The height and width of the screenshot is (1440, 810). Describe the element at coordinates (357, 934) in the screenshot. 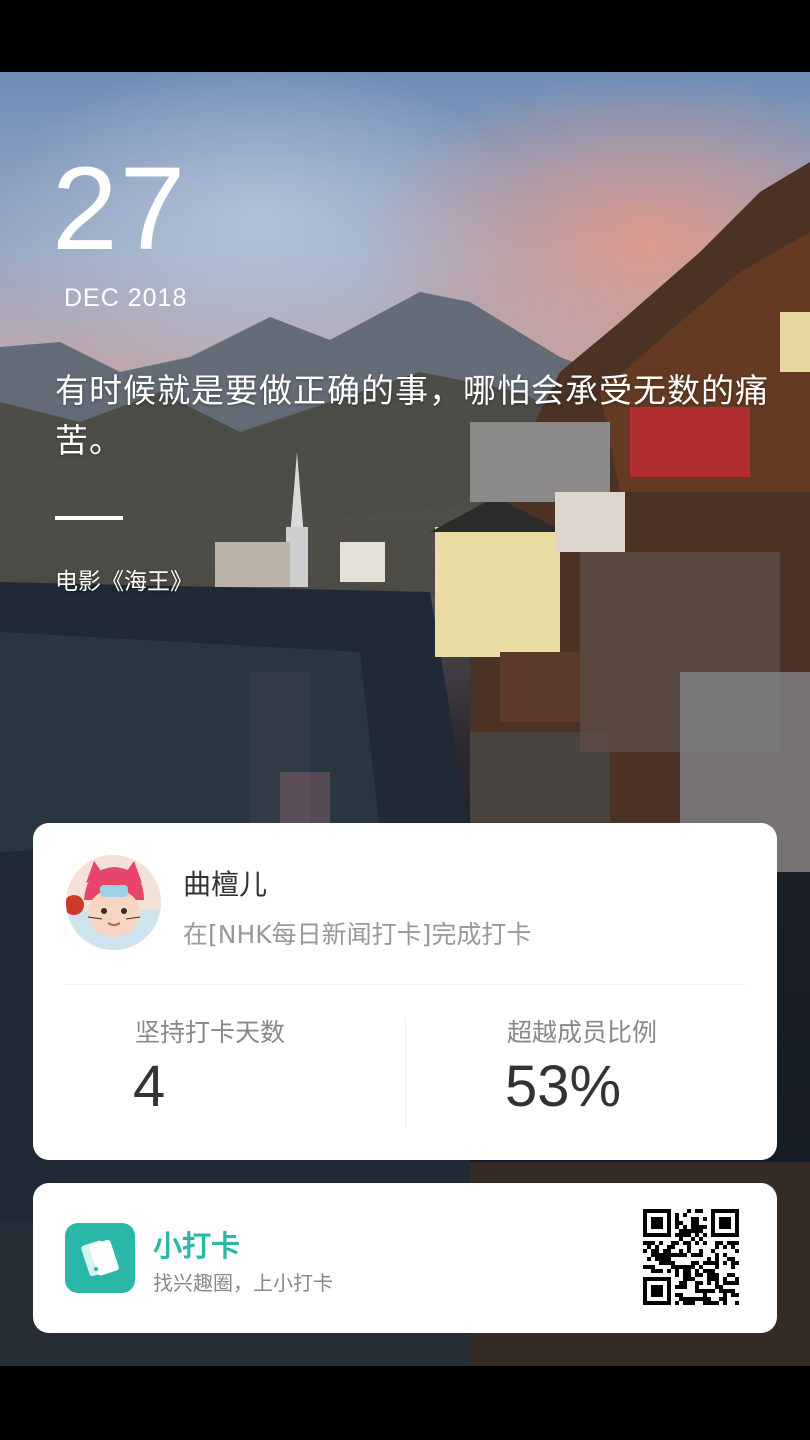

I see `checkin-status: 在[NHK每日新闻打卡]完成打卡` at that location.